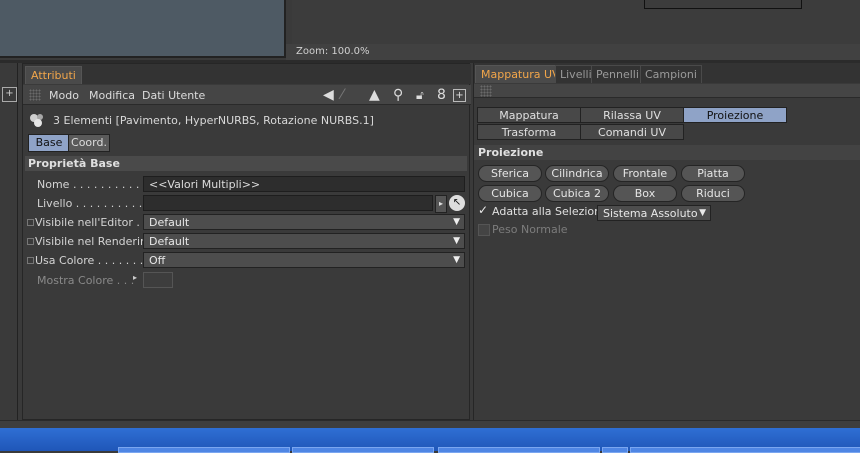 The width and height of the screenshot is (860, 453). Describe the element at coordinates (667, 91) in the screenshot. I see `uv-gripbar` at that location.